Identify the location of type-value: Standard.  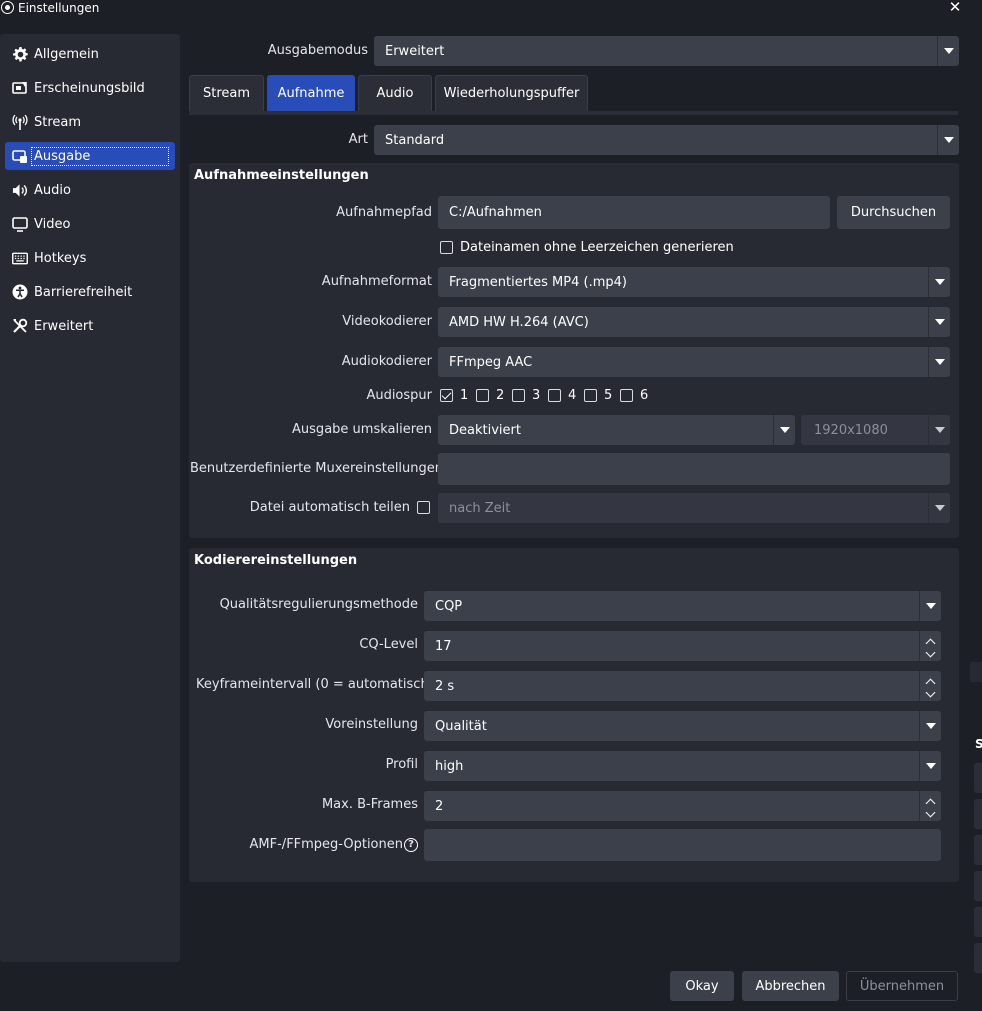
(415, 140).